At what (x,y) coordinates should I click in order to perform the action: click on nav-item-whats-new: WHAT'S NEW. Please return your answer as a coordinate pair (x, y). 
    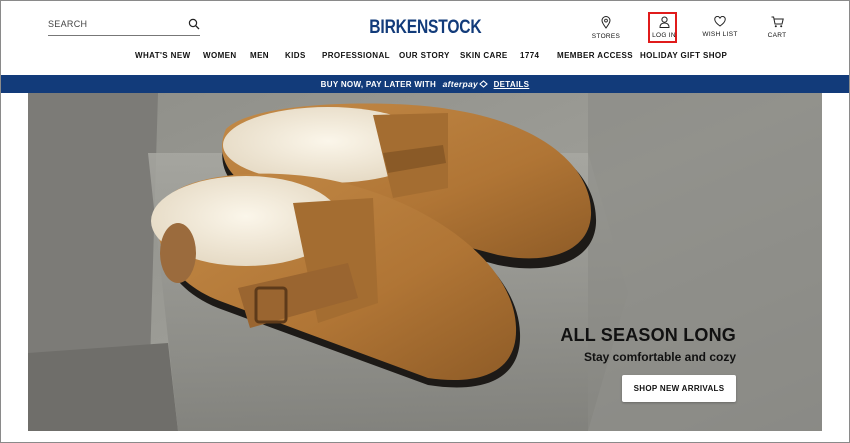
    Looking at the image, I should click on (163, 55).